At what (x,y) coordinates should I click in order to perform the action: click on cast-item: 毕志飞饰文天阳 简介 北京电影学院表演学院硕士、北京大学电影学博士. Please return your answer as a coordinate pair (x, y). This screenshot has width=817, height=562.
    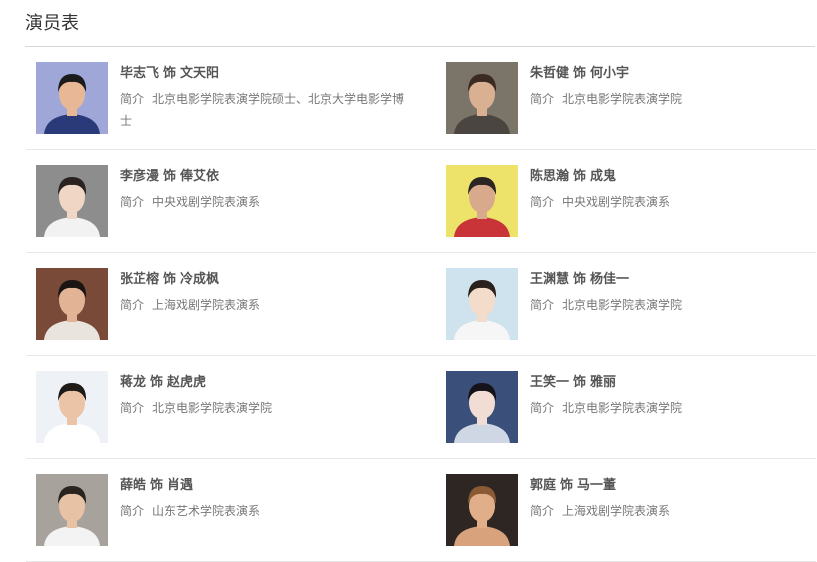
    Looking at the image, I should click on (231, 98).